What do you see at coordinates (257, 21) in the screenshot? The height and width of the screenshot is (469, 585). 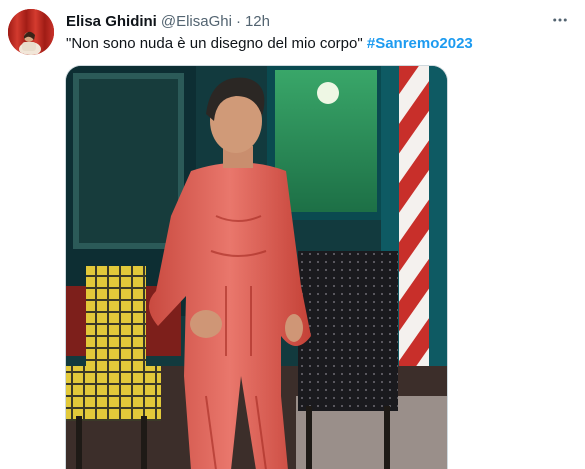 I see `timestamp: 12h` at bounding box center [257, 21].